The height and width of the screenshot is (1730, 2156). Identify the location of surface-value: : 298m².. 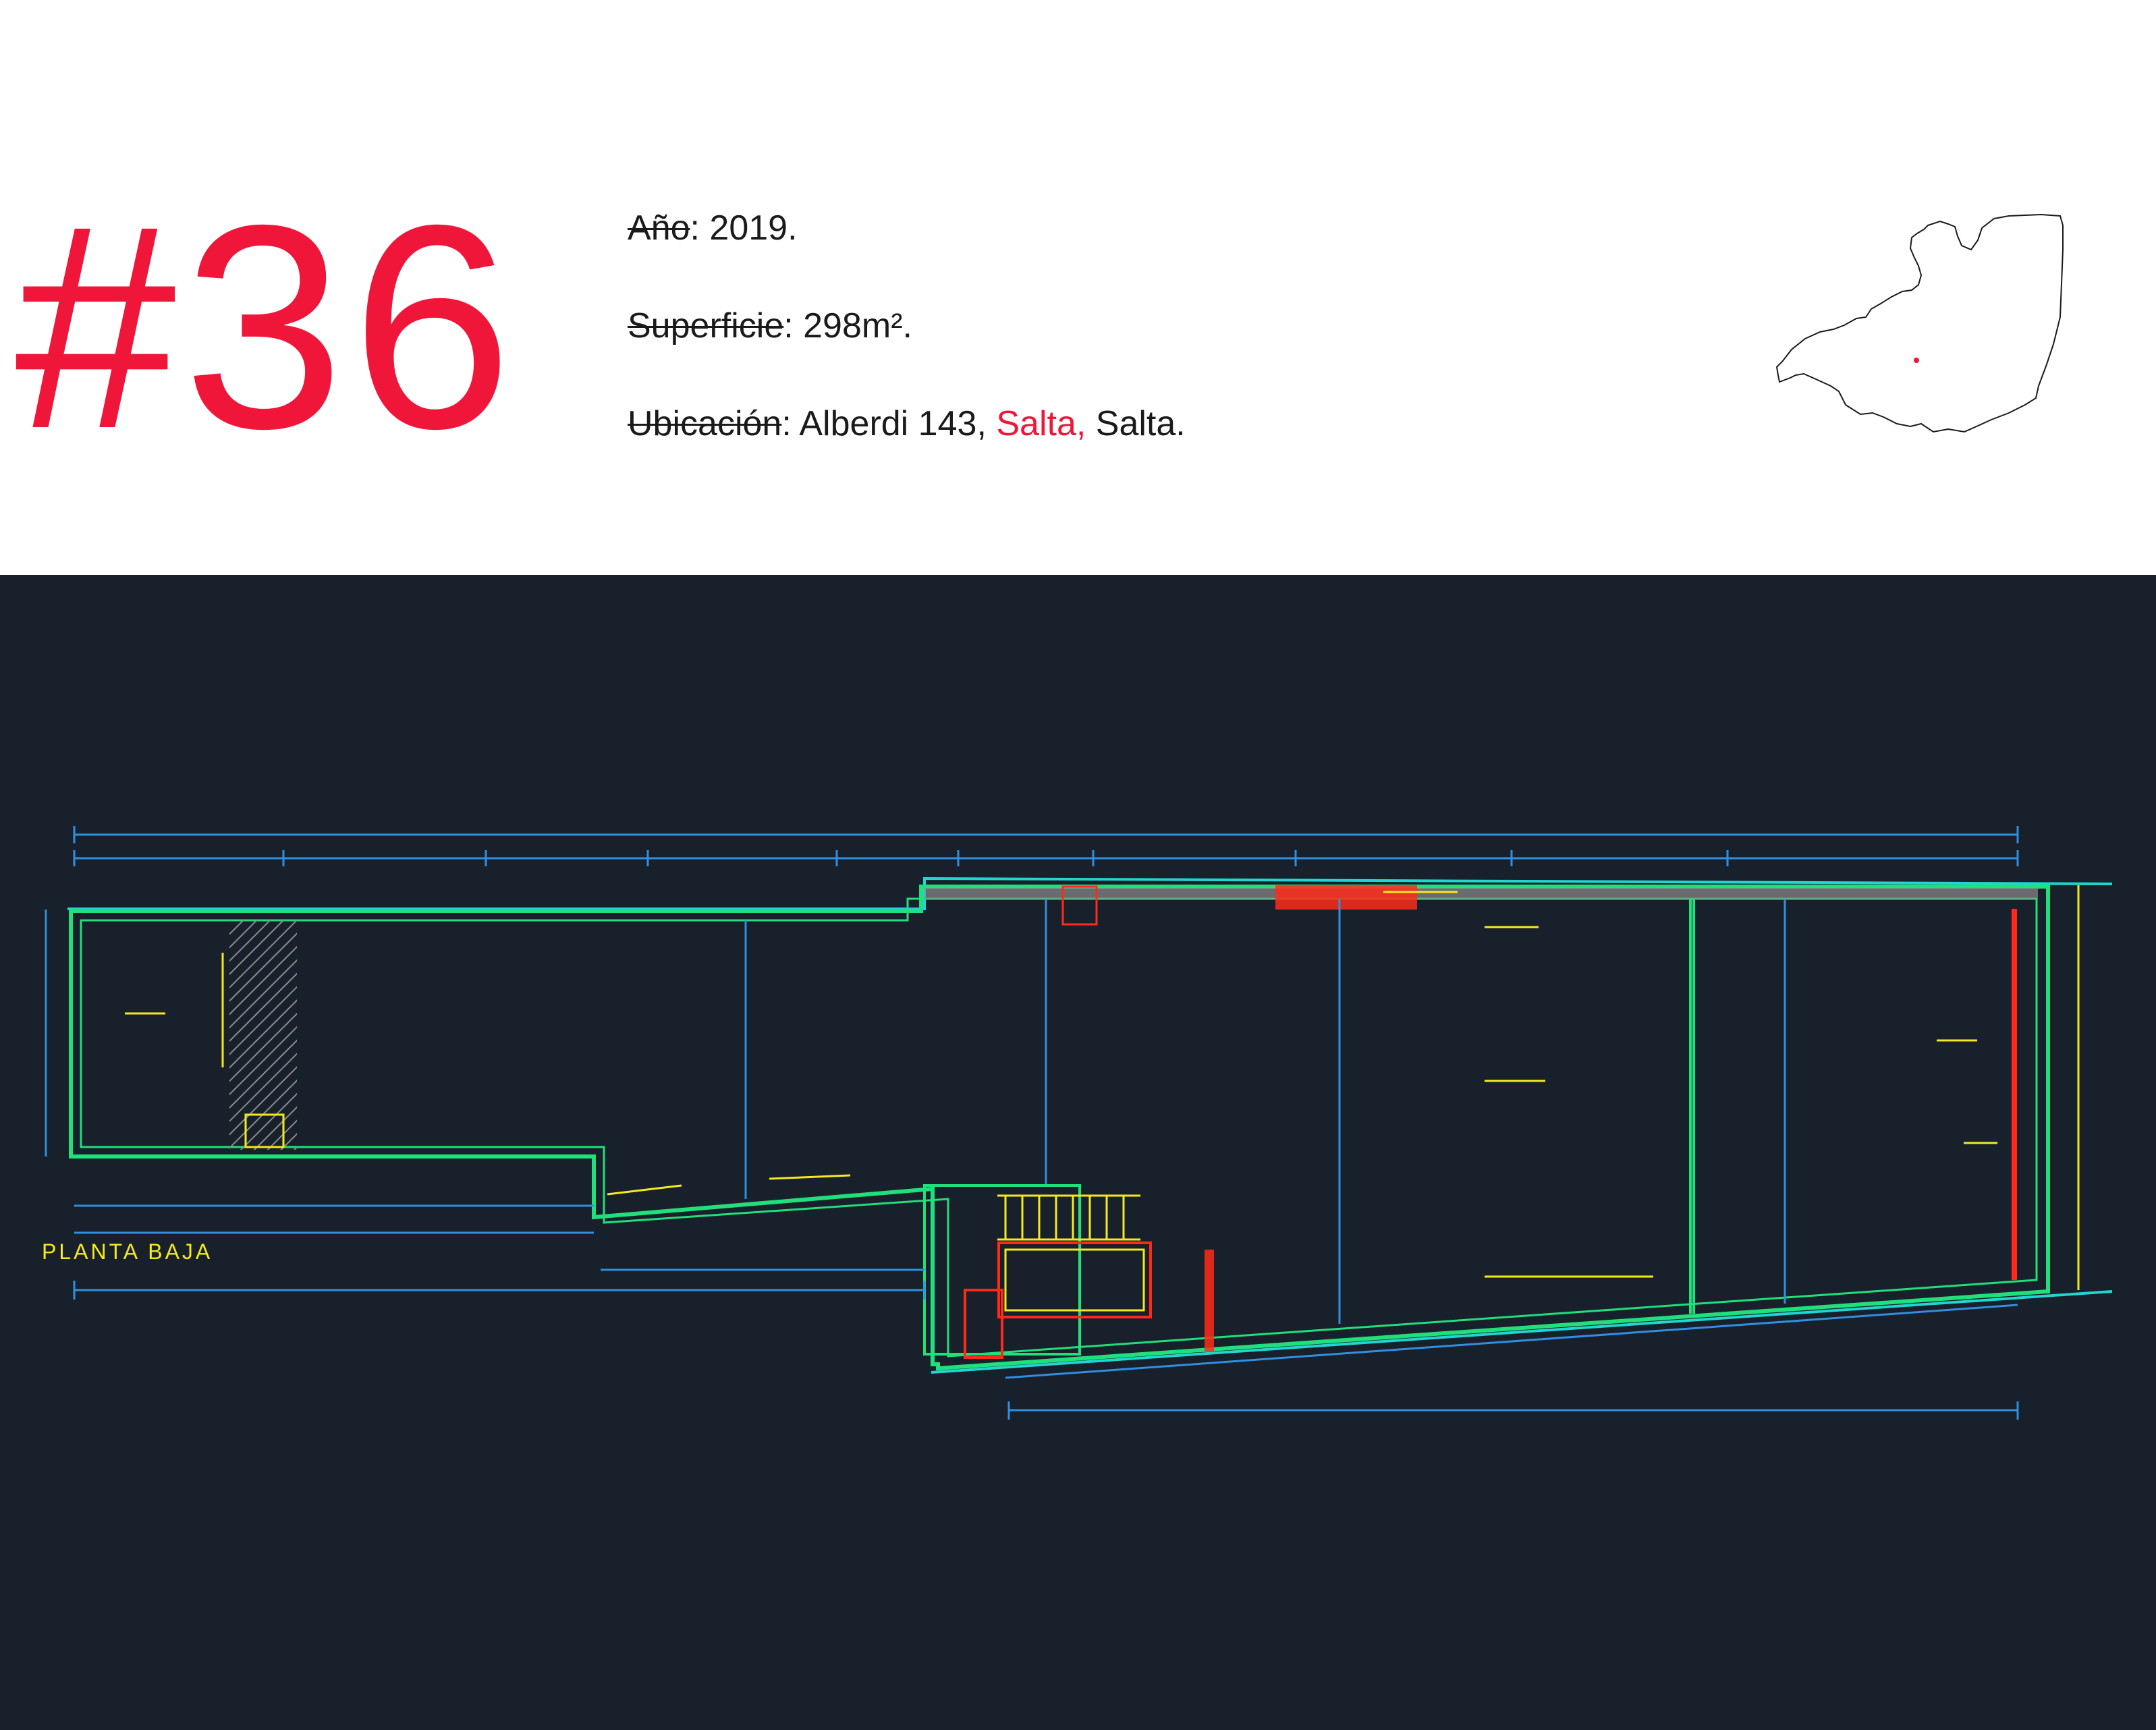
(847, 325).